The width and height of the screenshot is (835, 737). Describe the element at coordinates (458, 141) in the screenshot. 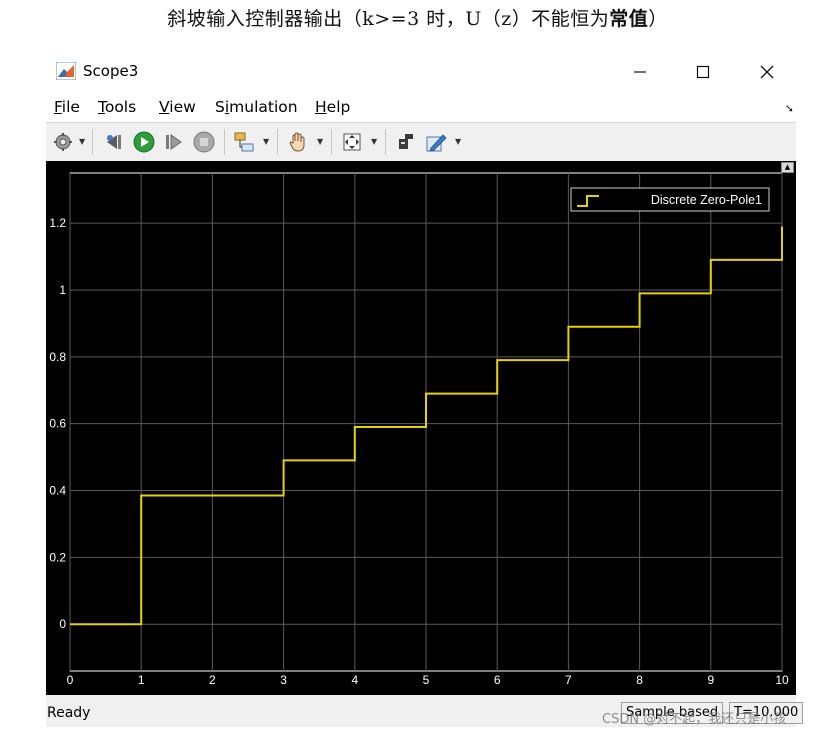

I see `style-dropdown-icon: ▼` at that location.